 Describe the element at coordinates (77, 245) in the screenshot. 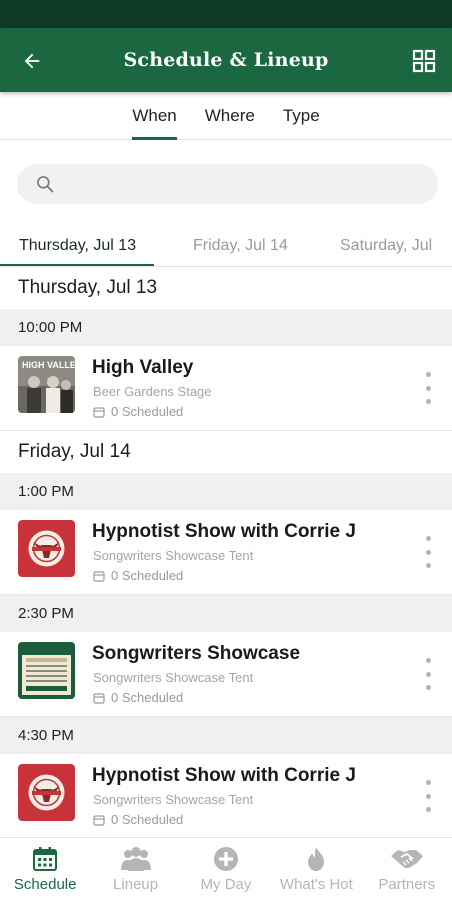

I see `date-tab-thursday: Thursday, Jul 13` at that location.